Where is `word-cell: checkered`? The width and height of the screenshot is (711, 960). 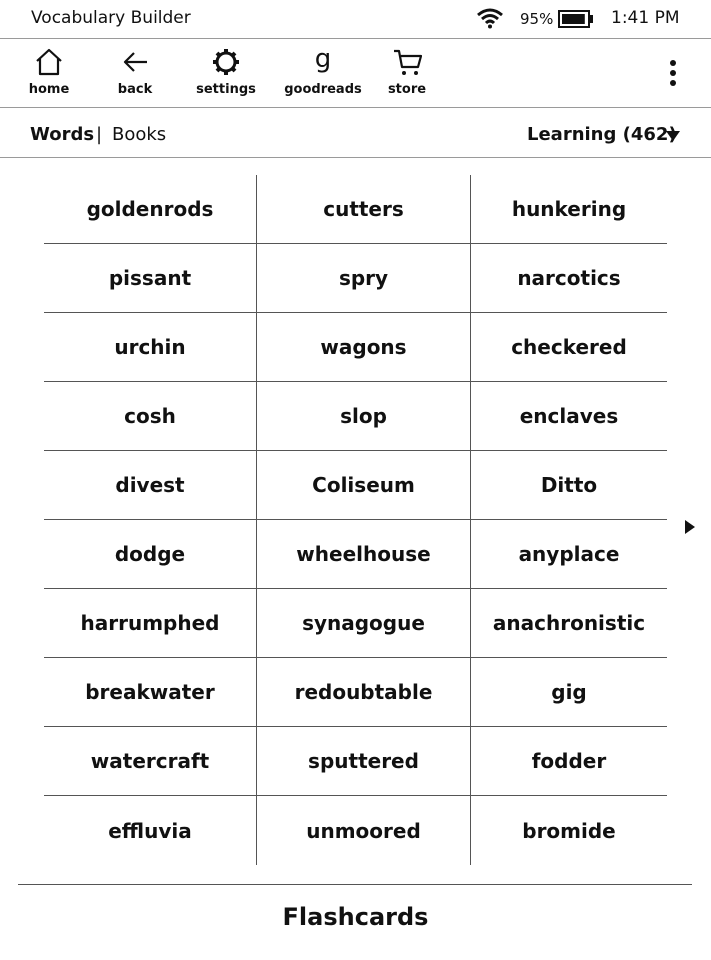
word-cell: checkered is located at coordinates (569, 347).